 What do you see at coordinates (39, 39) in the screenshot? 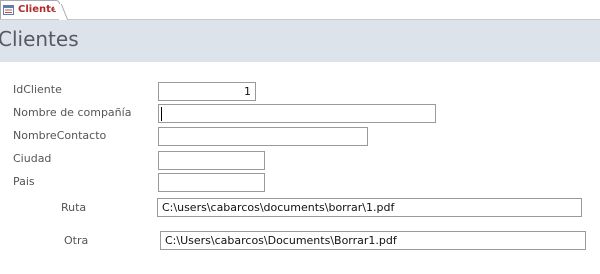
I see `form-title: Clientes` at bounding box center [39, 39].